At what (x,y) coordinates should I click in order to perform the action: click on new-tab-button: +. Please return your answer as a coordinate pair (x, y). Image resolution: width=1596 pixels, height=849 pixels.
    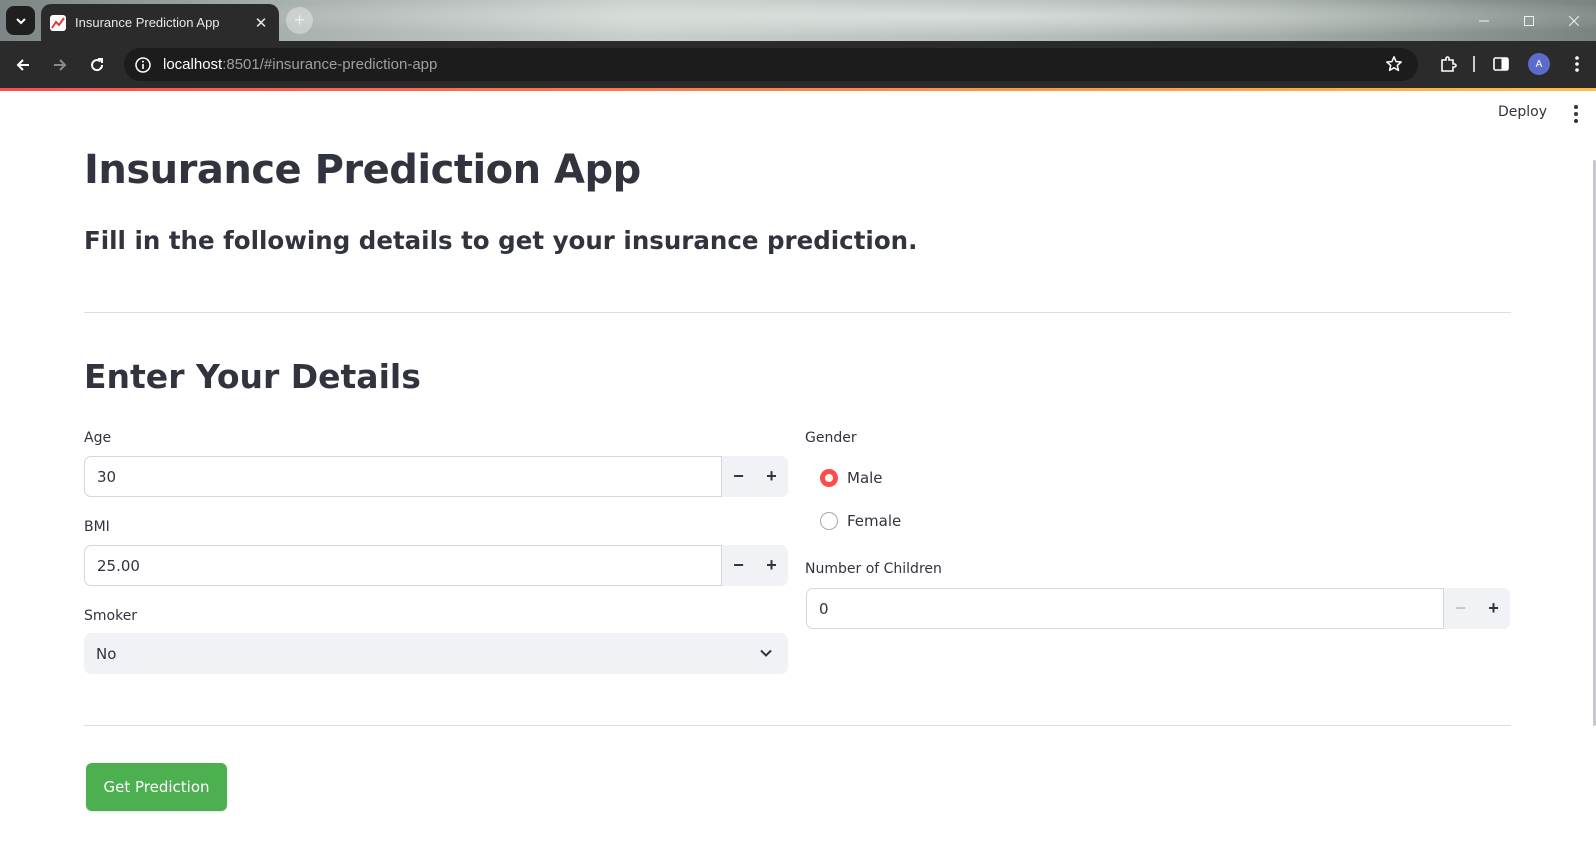
    Looking at the image, I should click on (299, 20).